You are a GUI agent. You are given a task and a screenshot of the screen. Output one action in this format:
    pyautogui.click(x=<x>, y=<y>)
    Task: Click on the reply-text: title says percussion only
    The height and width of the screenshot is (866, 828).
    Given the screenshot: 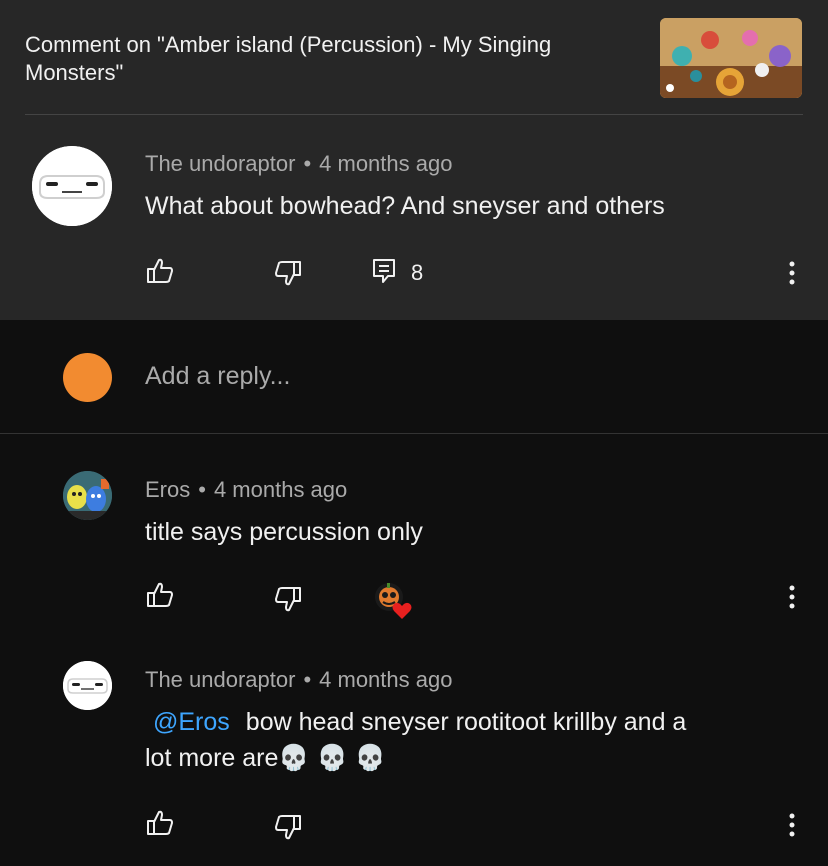 What is the action you would take?
    pyautogui.click(x=284, y=532)
    